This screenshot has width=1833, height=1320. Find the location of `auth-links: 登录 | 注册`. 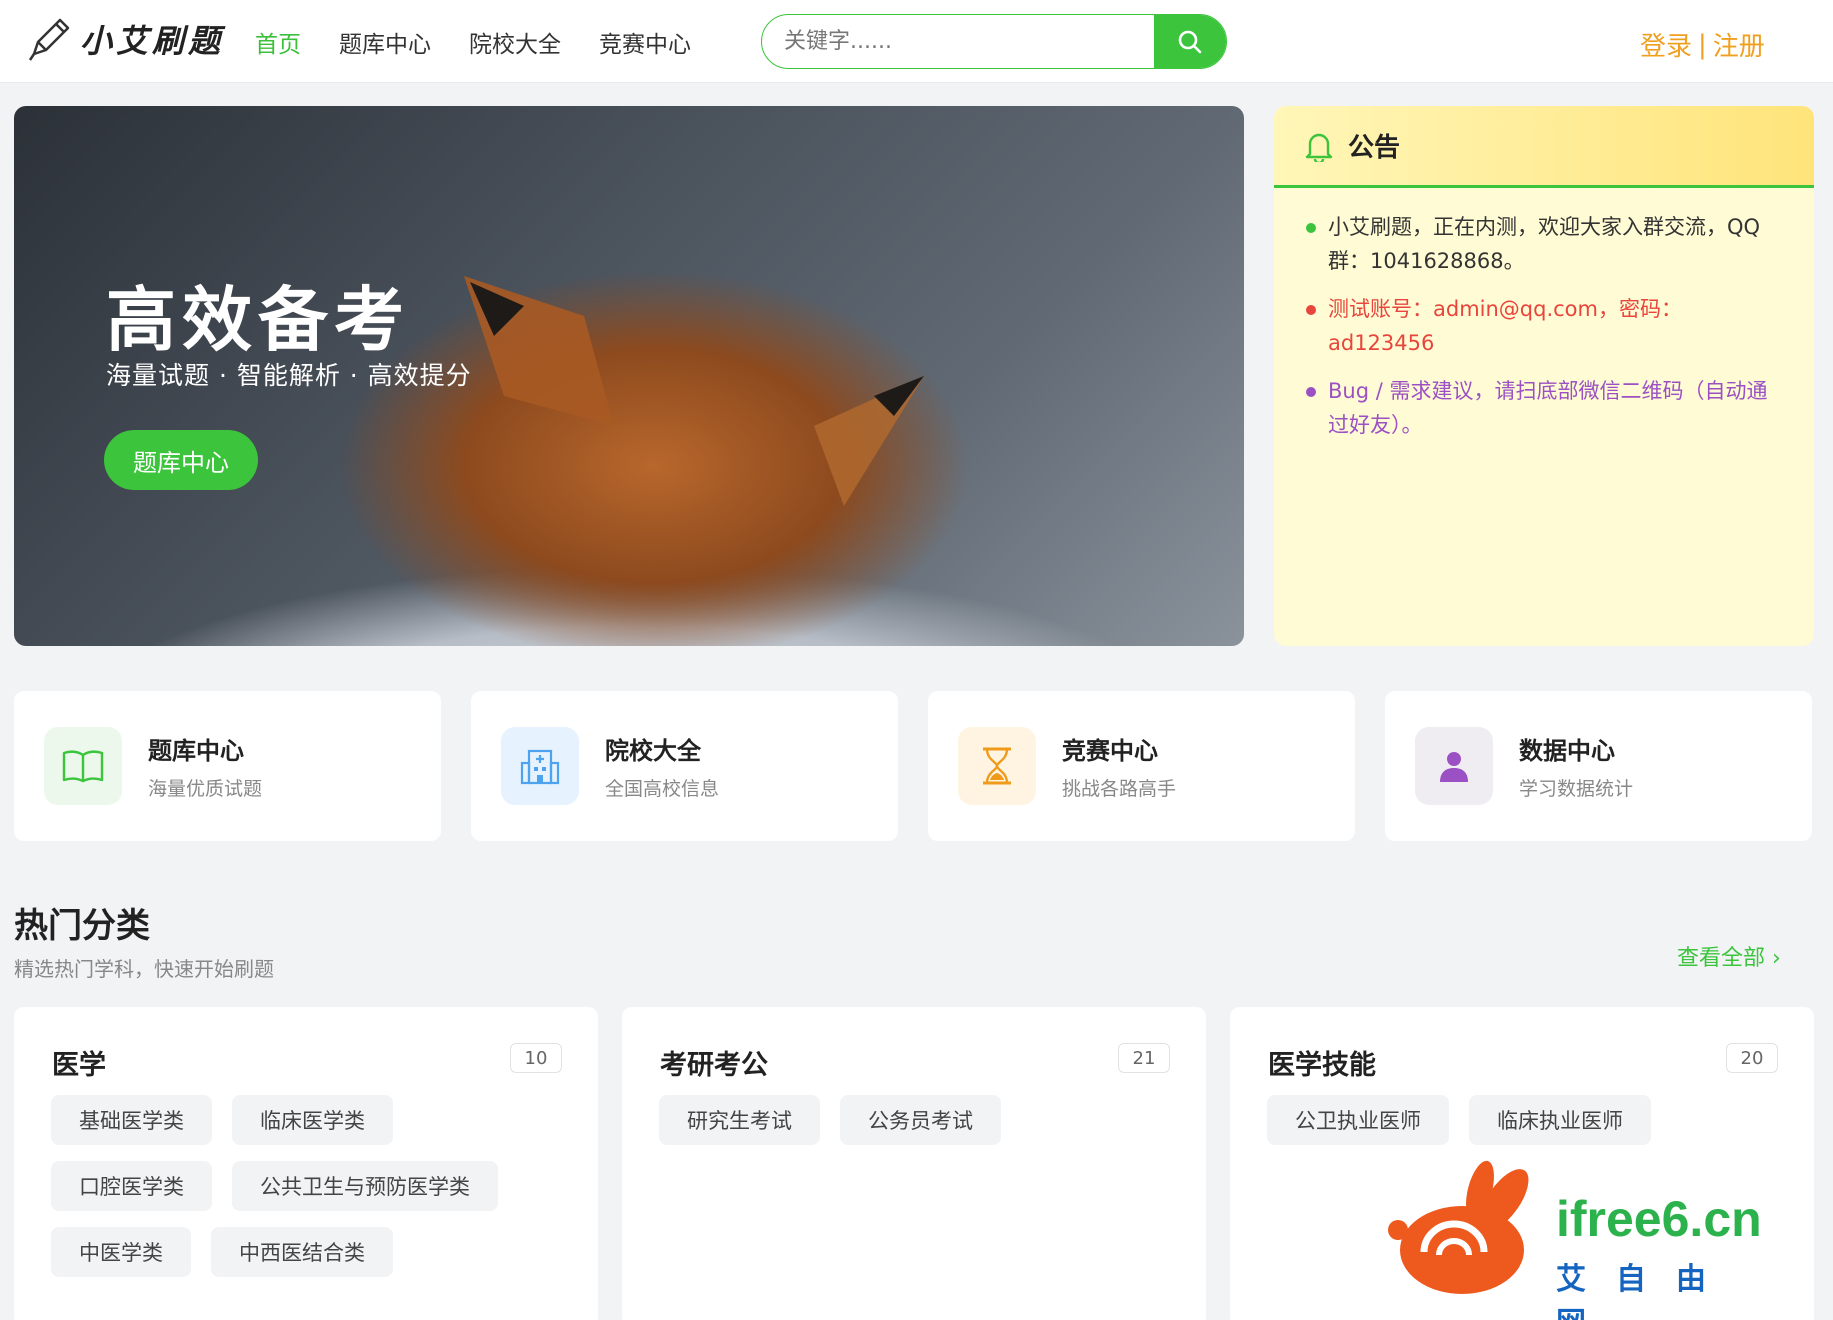

auth-links: 登录 | 注册 is located at coordinates (1702, 44).